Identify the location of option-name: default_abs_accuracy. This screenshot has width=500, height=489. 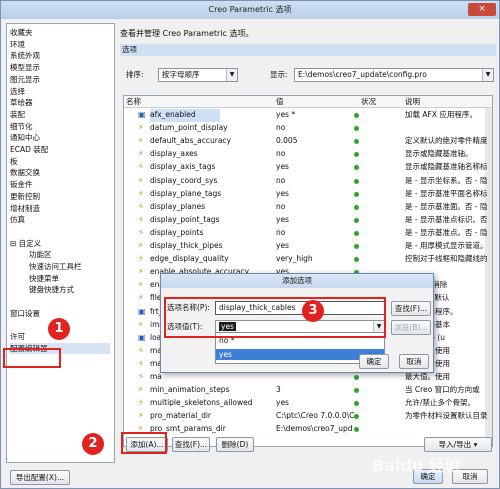
(190, 141).